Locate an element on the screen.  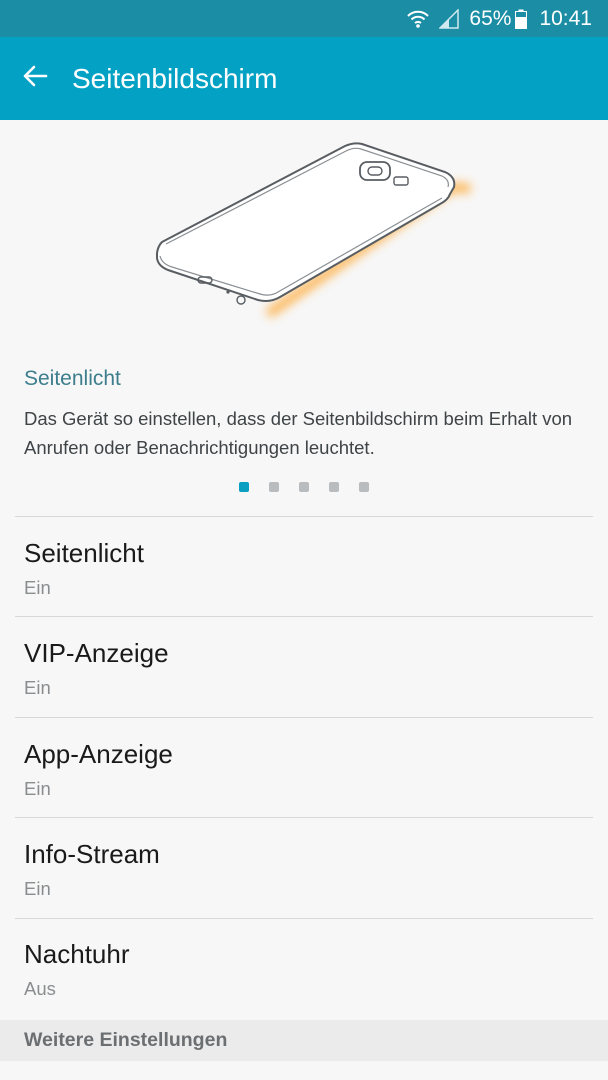
signal-icon is located at coordinates (449, 18).